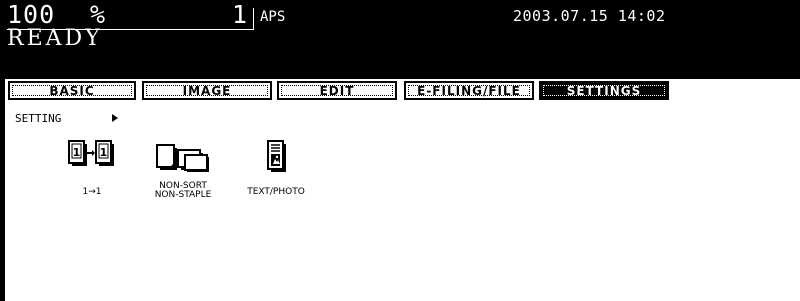  I want to click on one-sided-to-one-sided-icon: 1 1, so click(91, 153).